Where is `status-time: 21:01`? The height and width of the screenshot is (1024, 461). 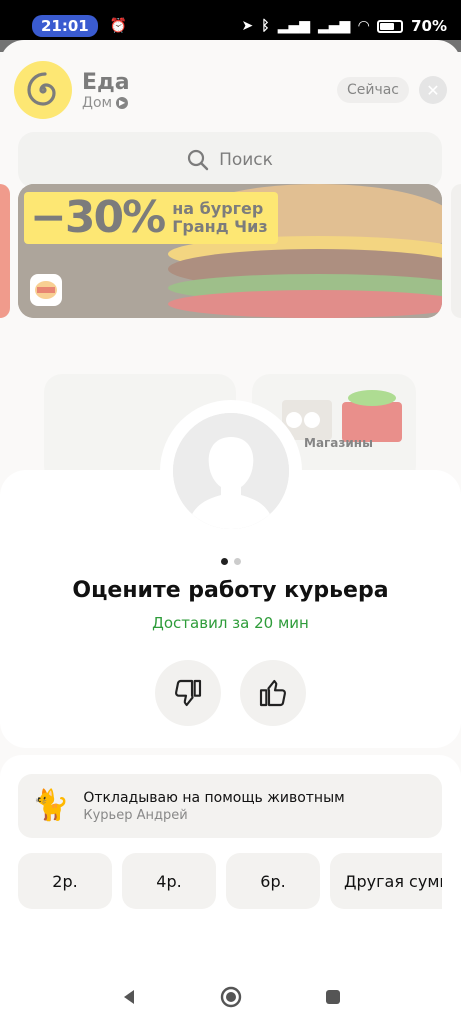 status-time: 21:01 is located at coordinates (65, 26).